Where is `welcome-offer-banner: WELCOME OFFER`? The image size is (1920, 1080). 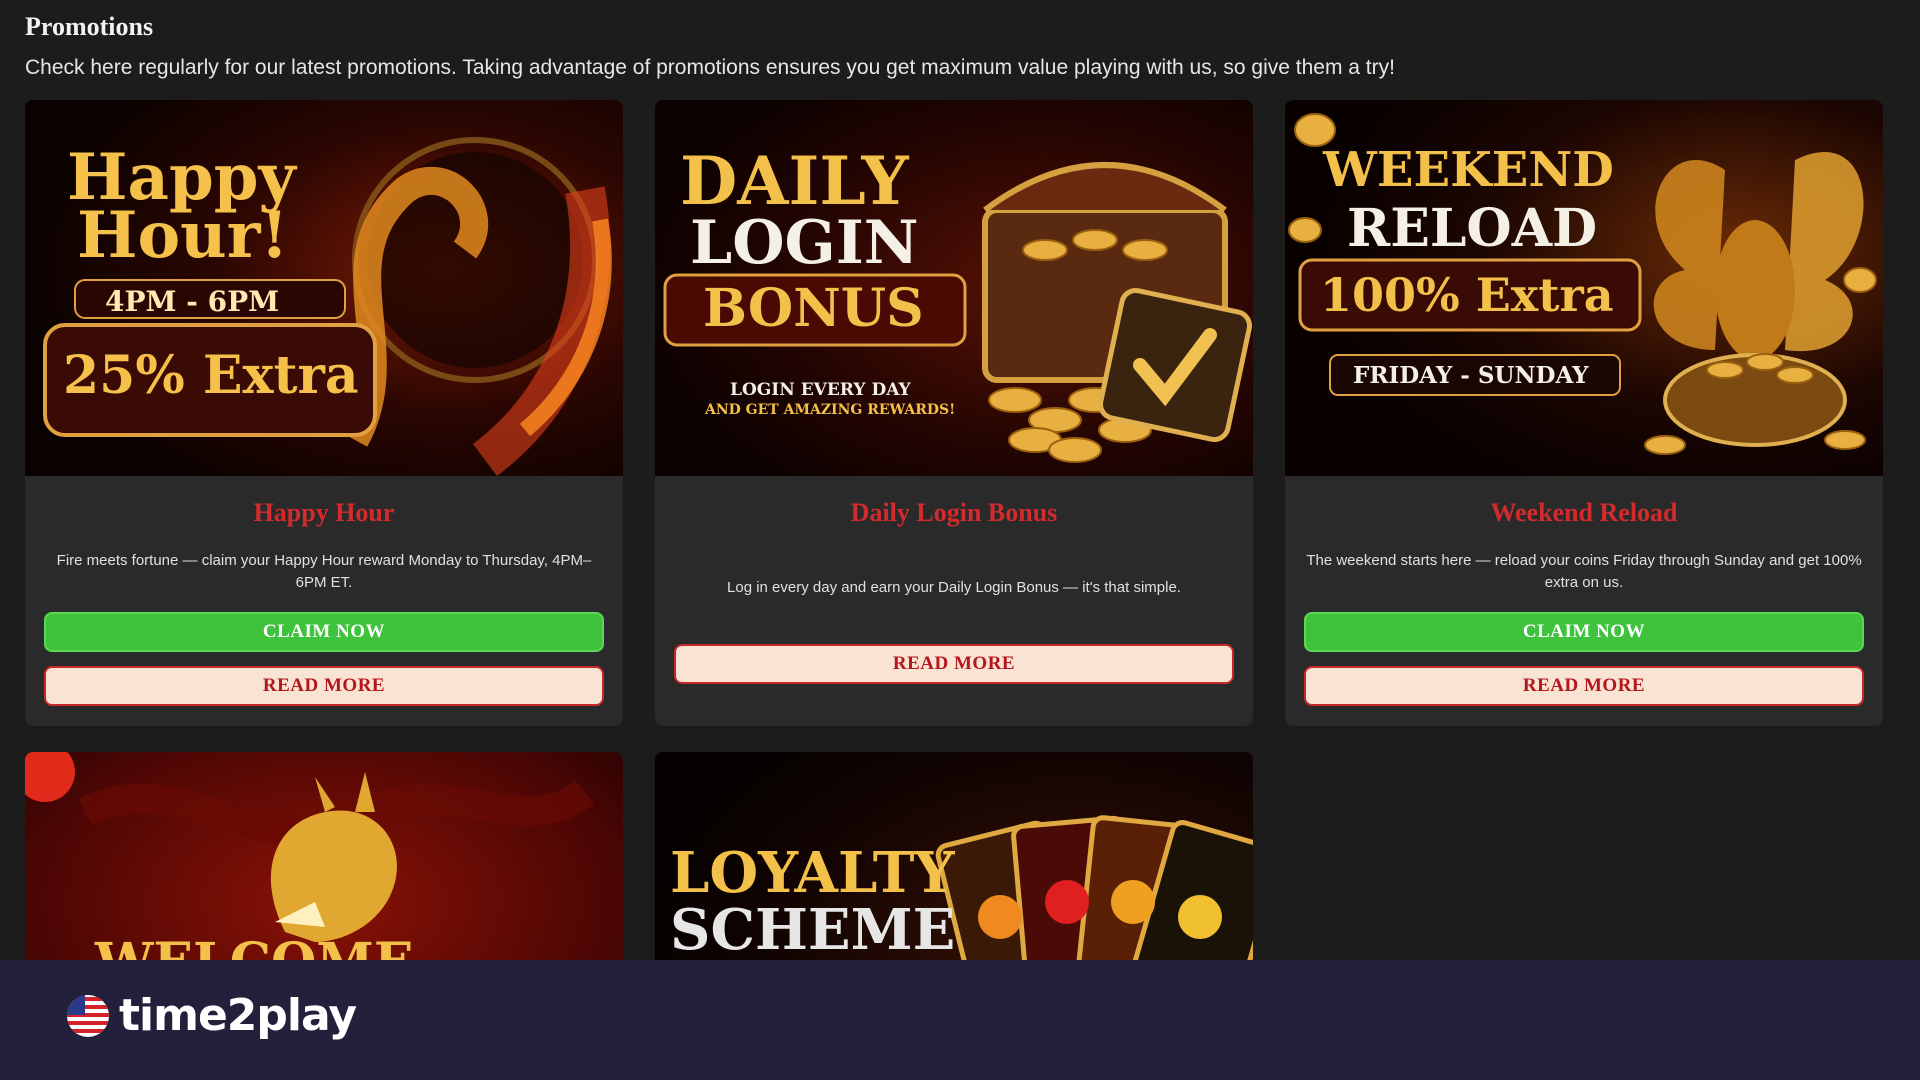 welcome-offer-banner: WELCOME OFFER is located at coordinates (324, 856).